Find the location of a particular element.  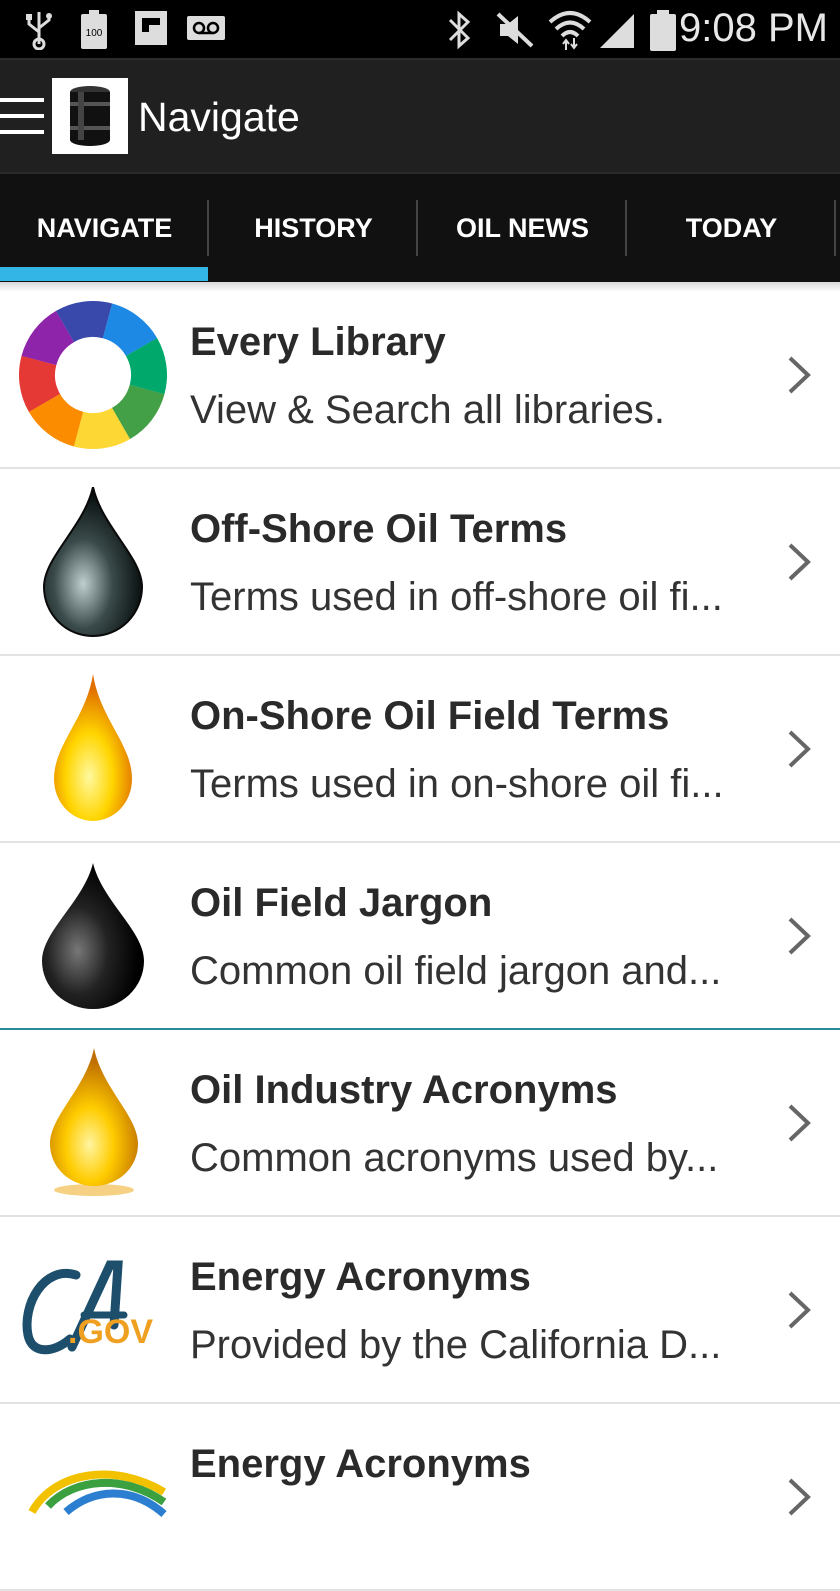

status-bar: 100 9:08 PM is located at coordinates (420, 29).